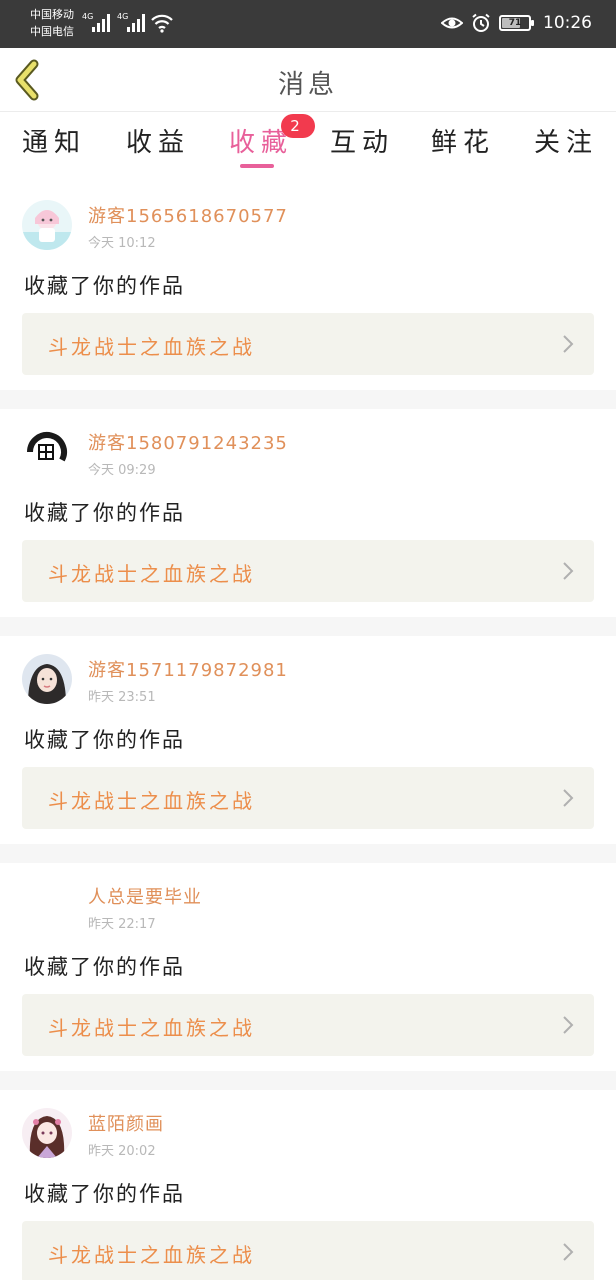 This screenshot has height=1280, width=616. What do you see at coordinates (298, 126) in the screenshot?
I see `unread-badge: 2` at bounding box center [298, 126].